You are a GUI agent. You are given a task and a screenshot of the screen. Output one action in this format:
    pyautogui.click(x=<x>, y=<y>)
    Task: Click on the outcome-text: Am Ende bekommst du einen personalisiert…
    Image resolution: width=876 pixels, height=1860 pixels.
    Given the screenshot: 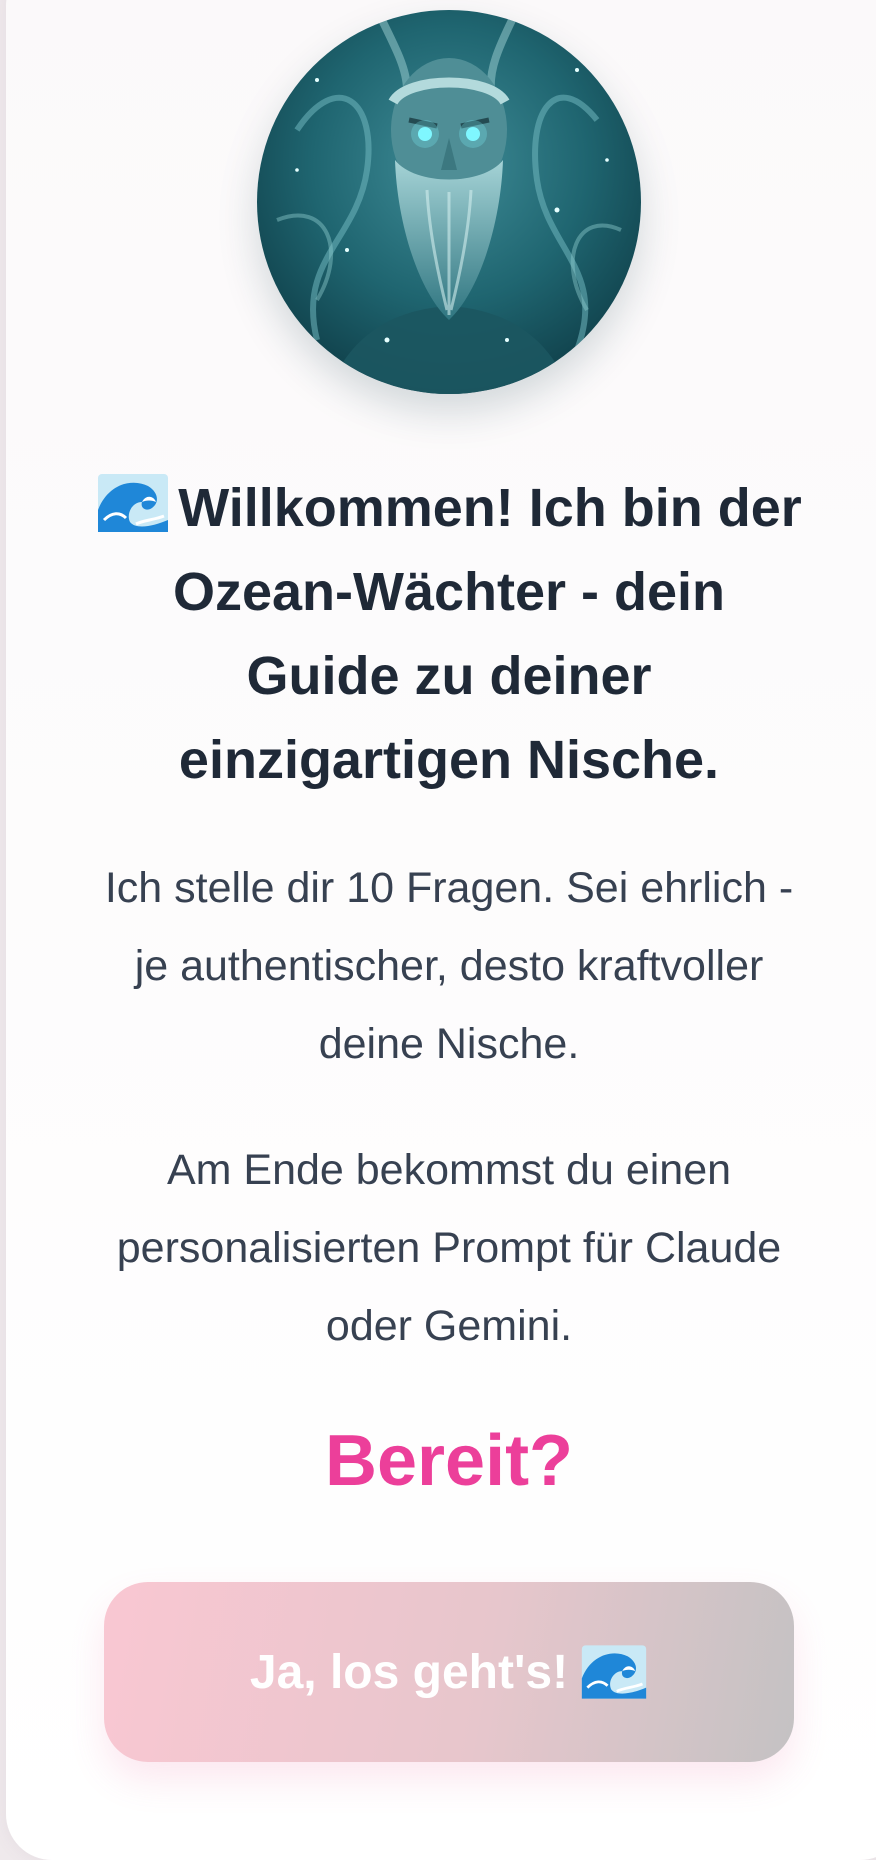 What is the action you would take?
    pyautogui.click(x=449, y=1248)
    